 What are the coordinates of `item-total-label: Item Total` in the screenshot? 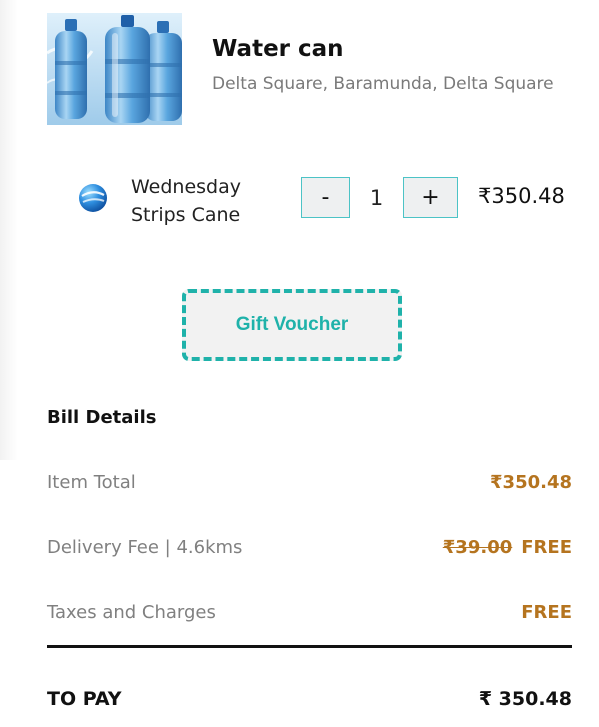 It's located at (91, 482).